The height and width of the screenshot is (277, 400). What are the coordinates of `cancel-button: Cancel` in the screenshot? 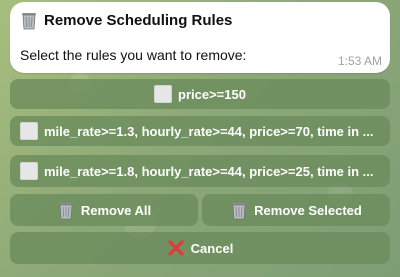 It's located at (200, 248).